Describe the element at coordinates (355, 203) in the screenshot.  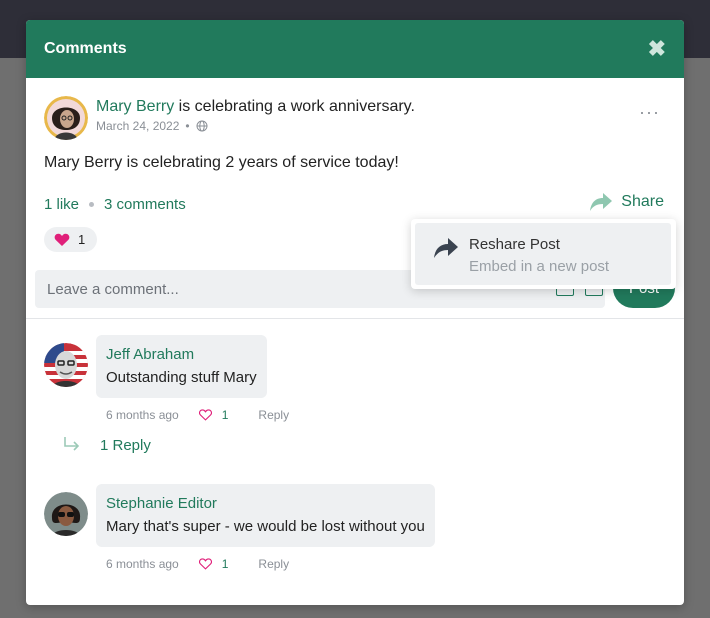
I see `post-stats: 1 like 3 comments Share` at that location.